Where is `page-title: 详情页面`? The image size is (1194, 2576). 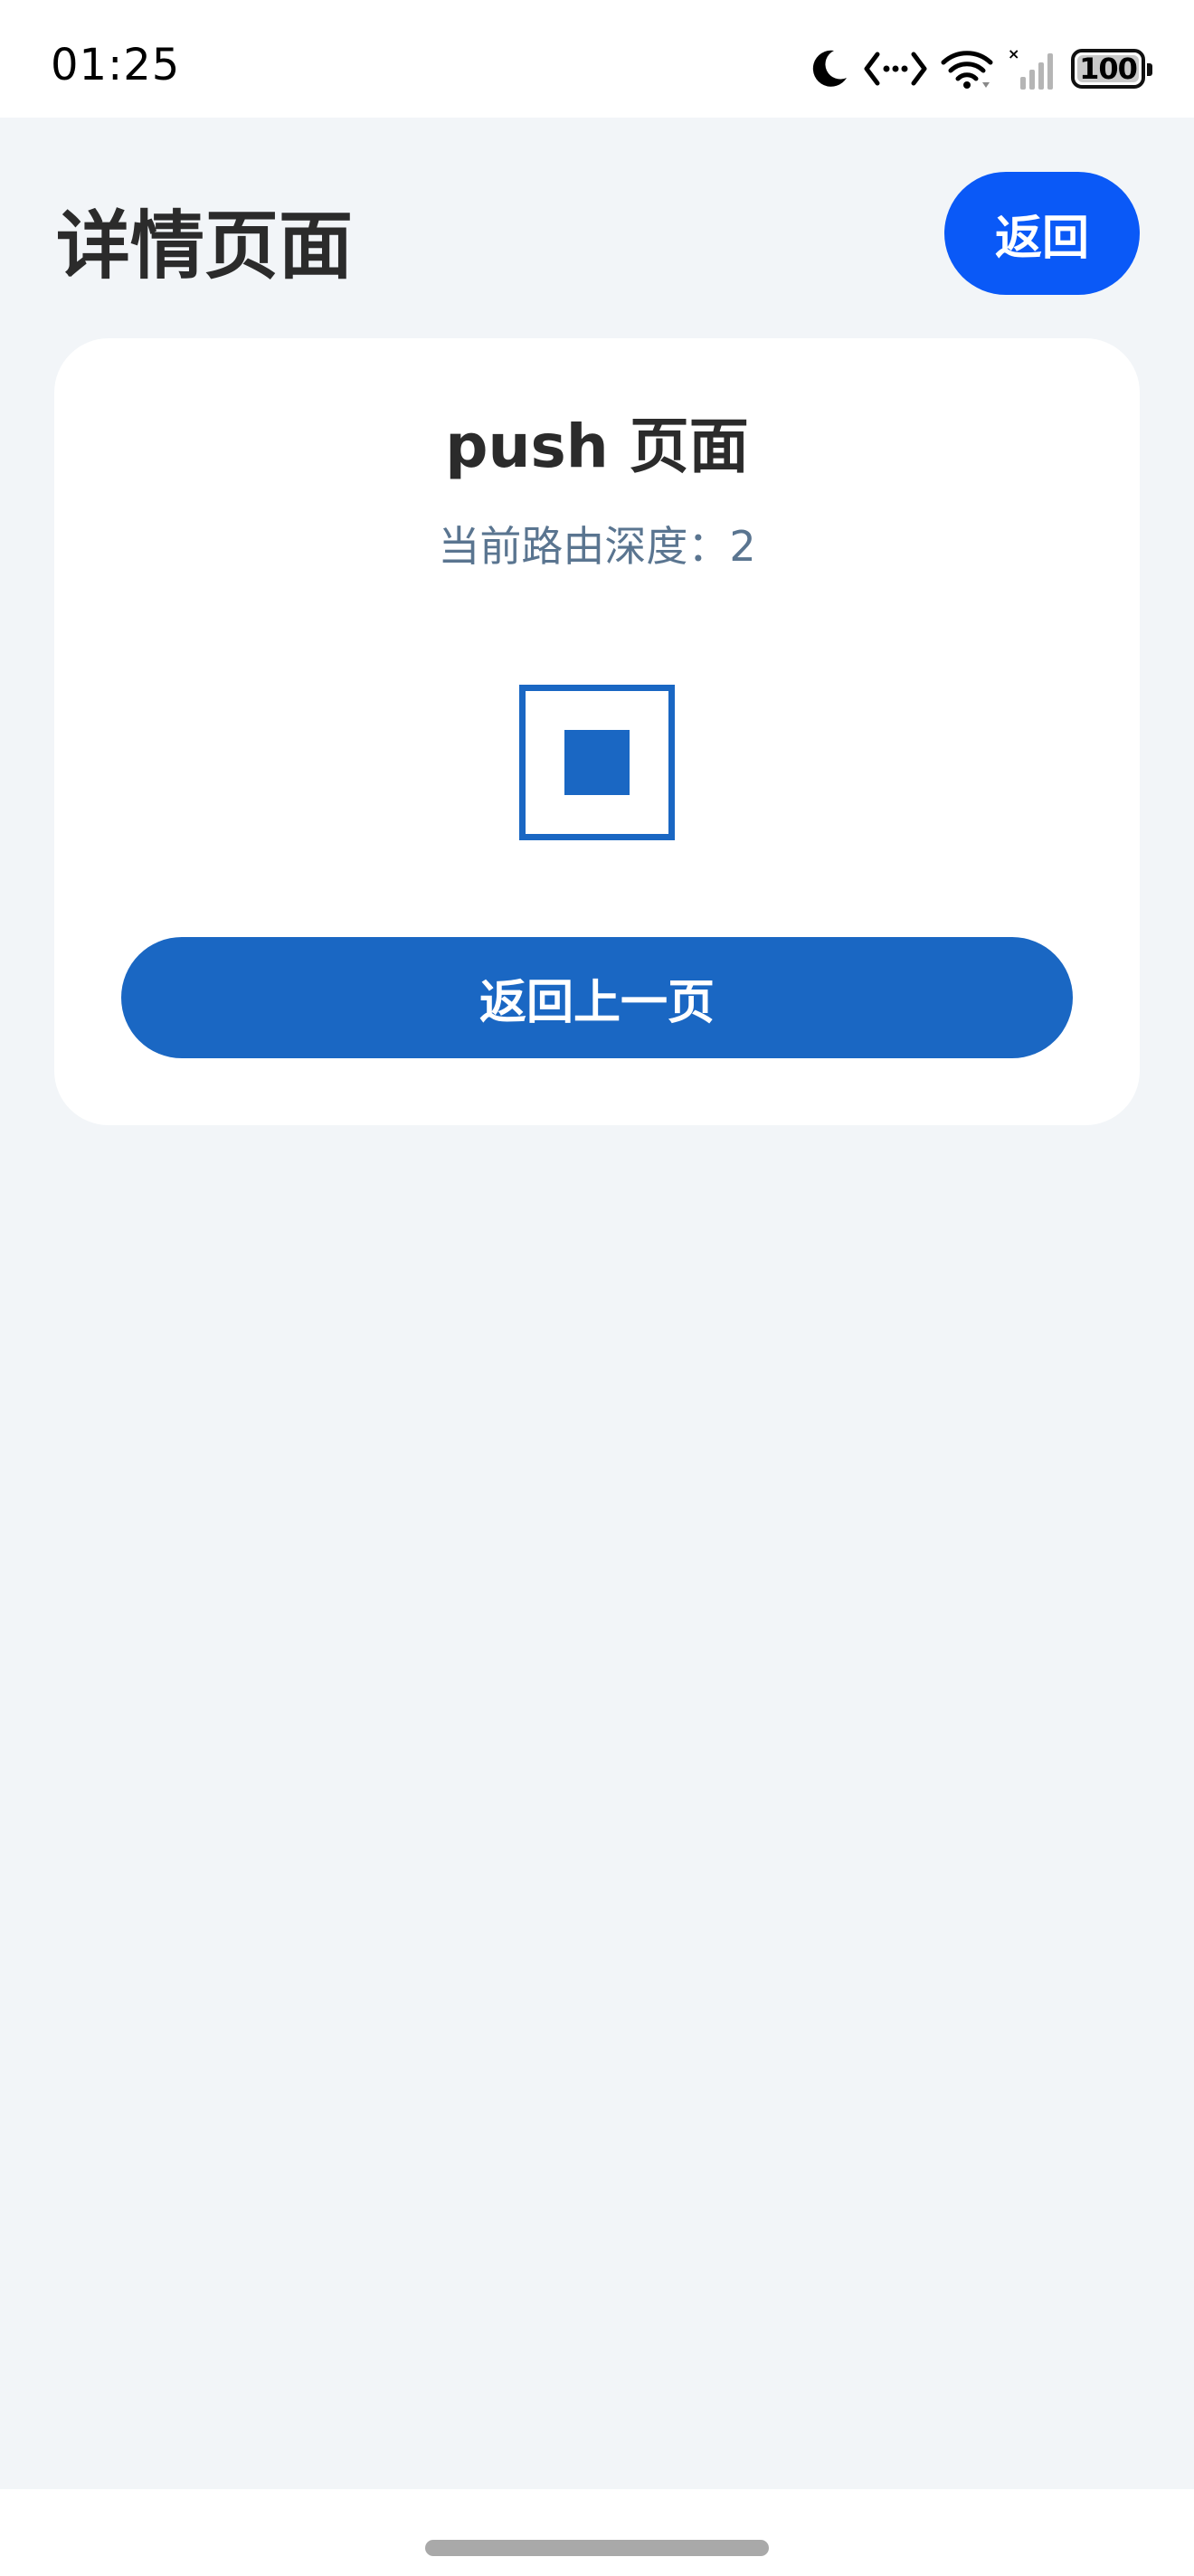 page-title: 详情页面 is located at coordinates (205, 247).